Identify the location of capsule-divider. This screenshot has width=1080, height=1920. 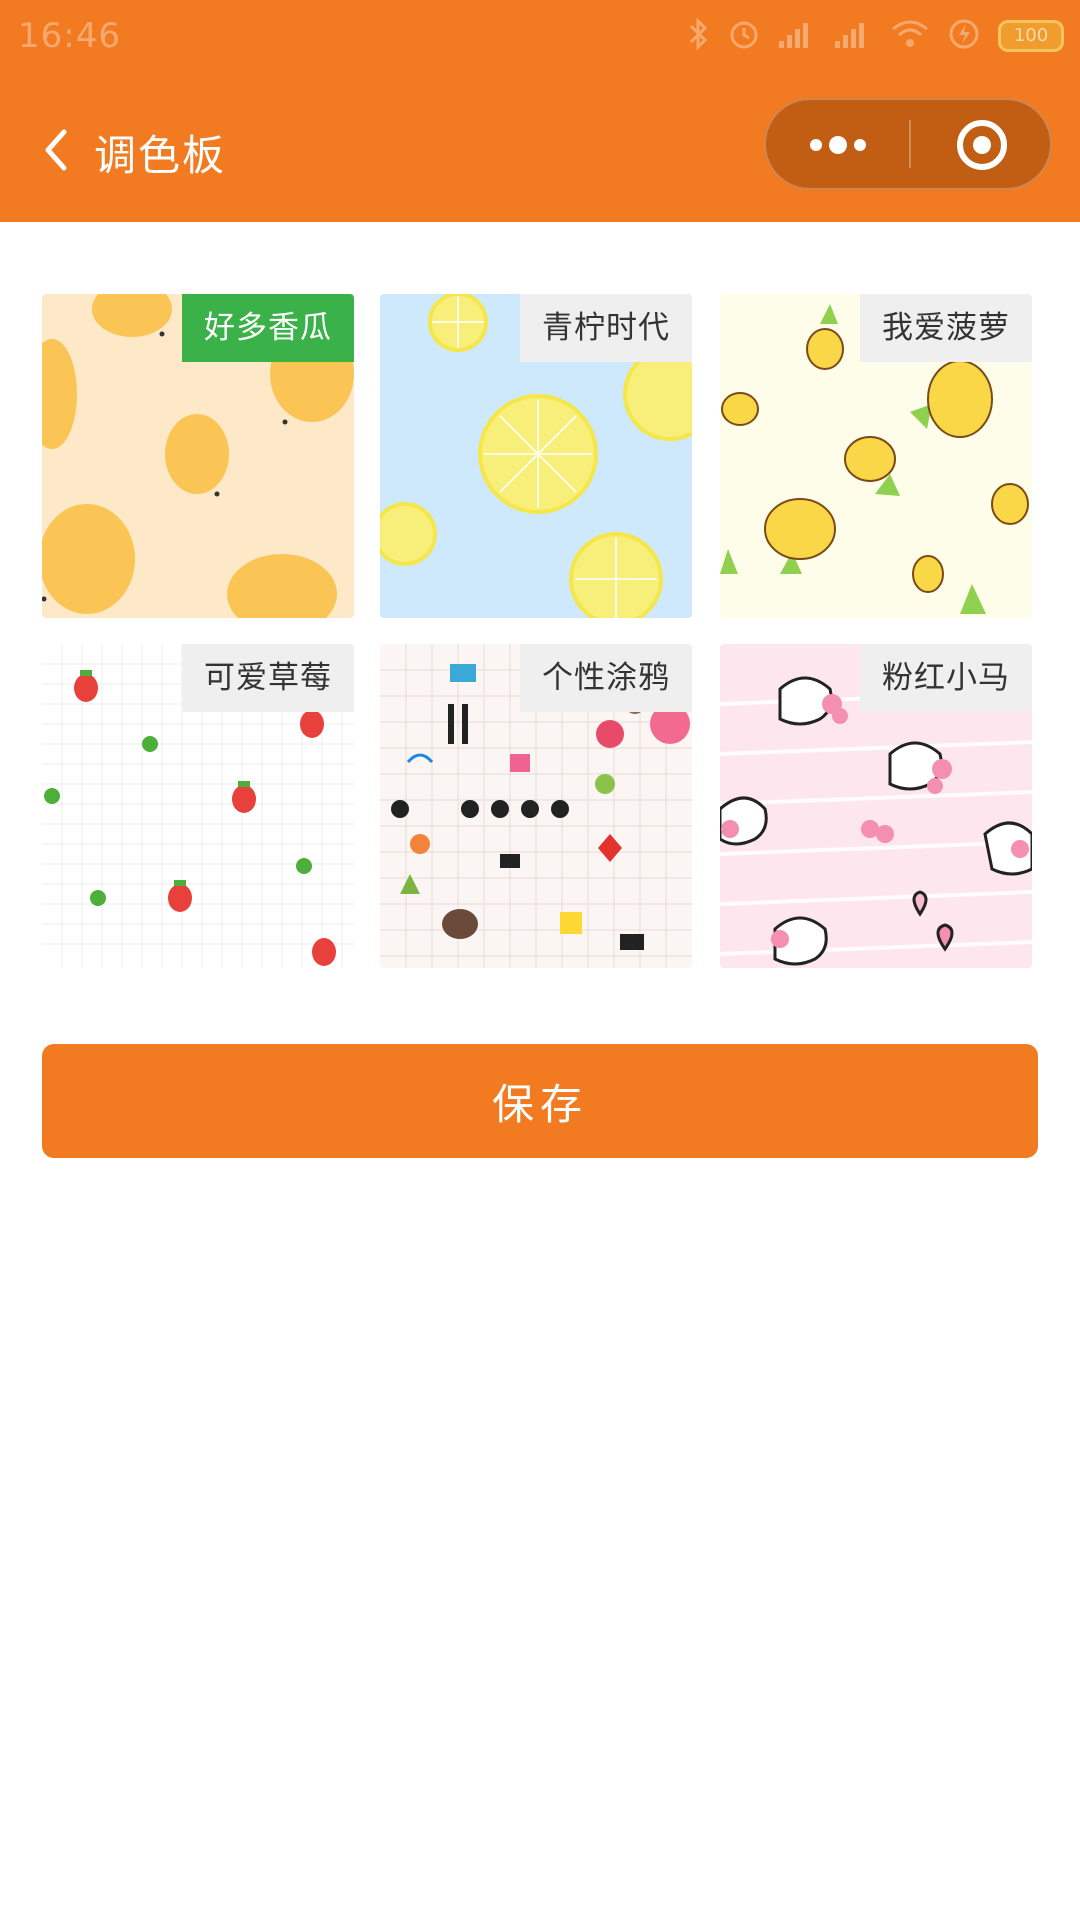
(910, 144).